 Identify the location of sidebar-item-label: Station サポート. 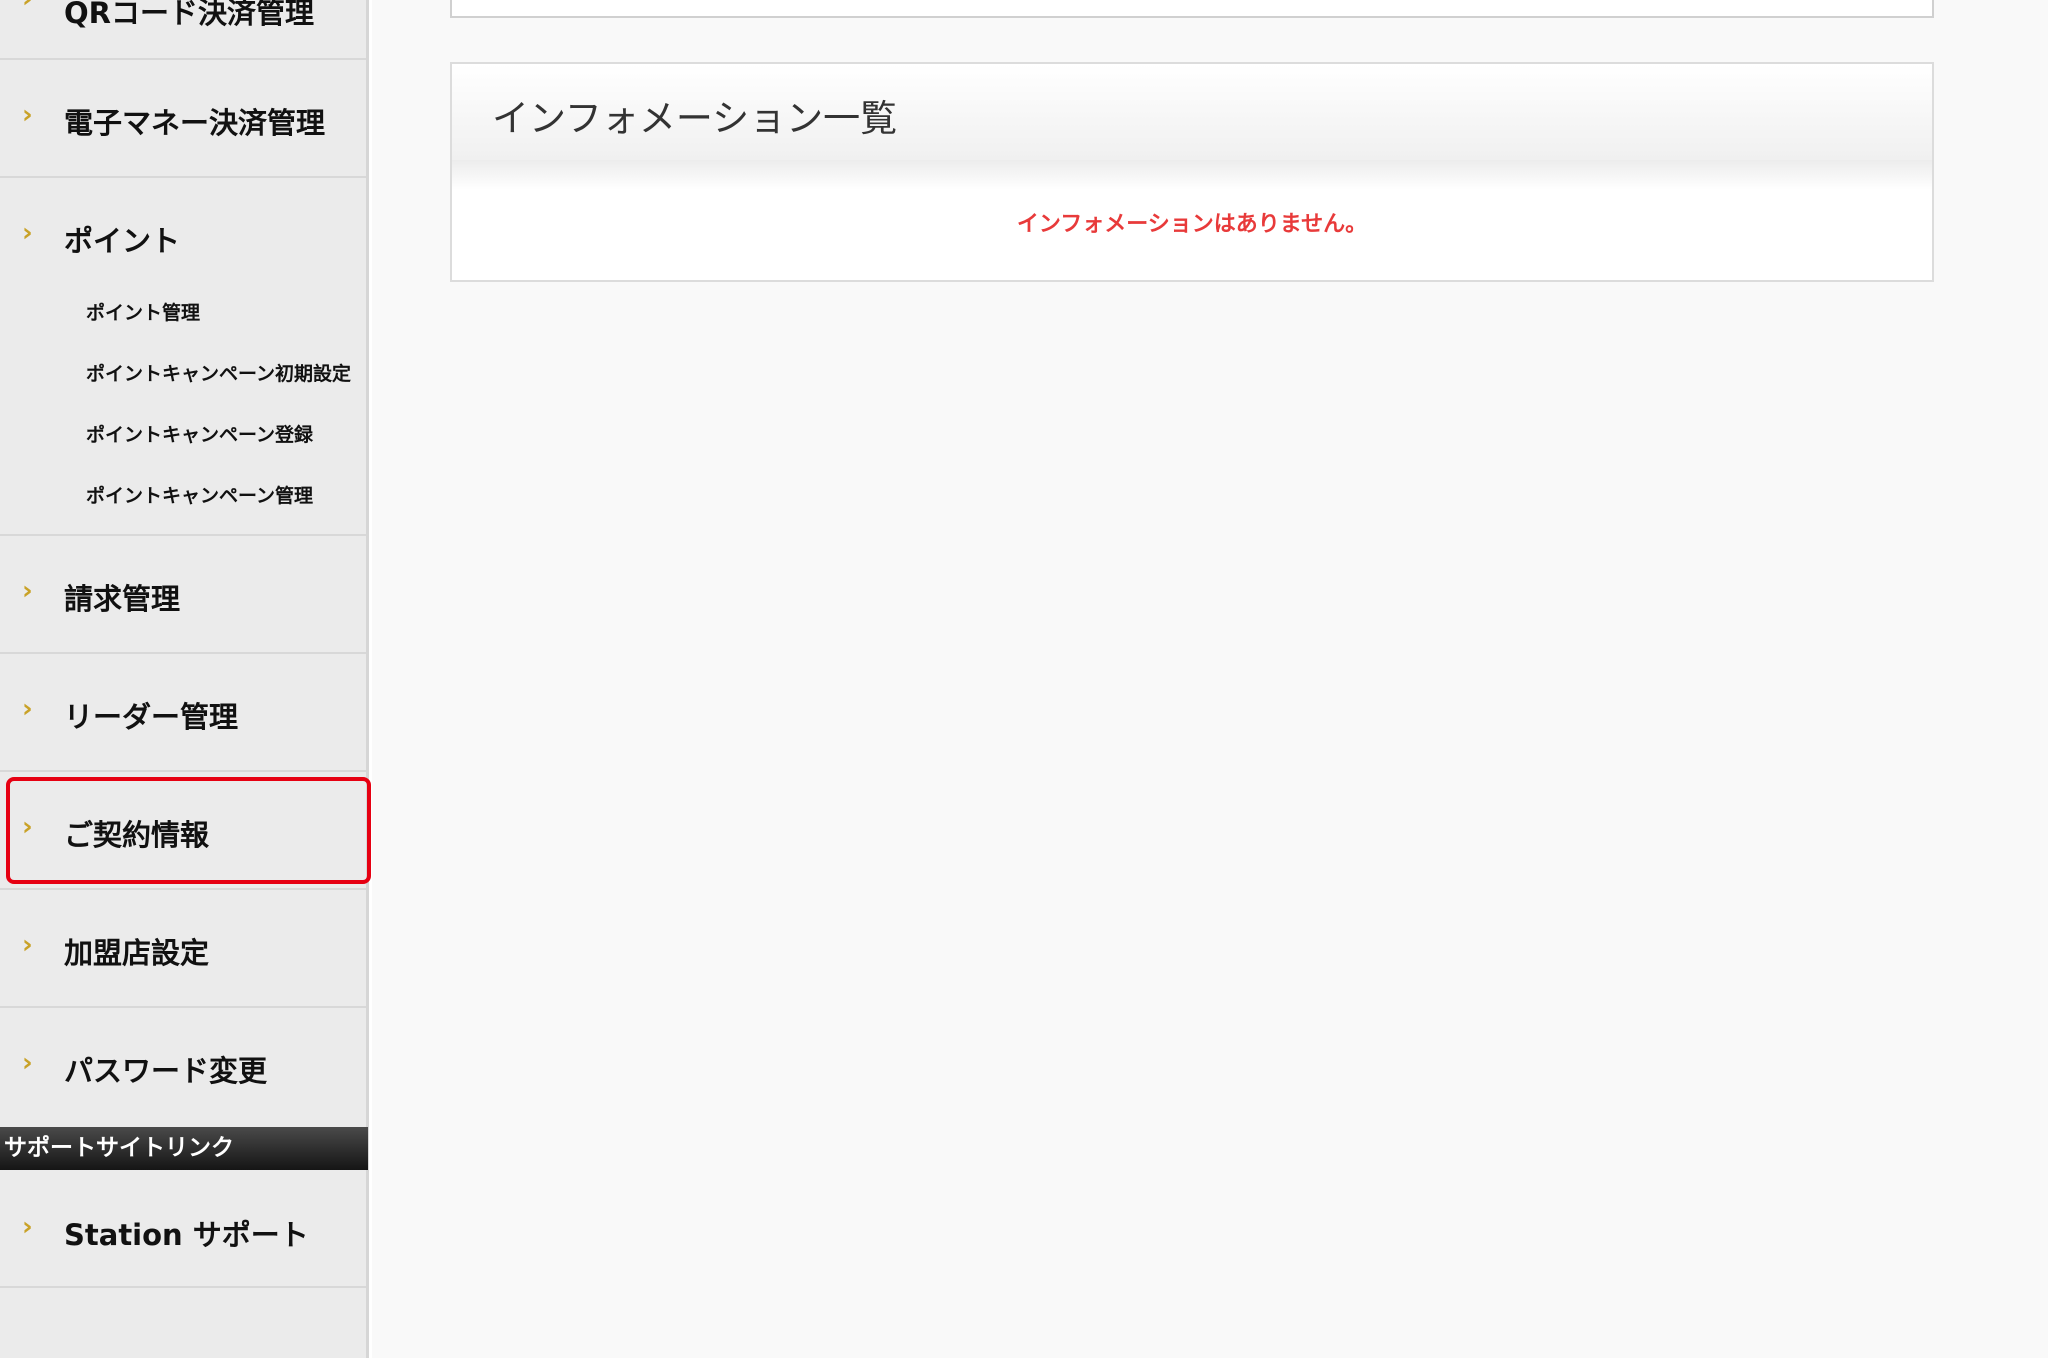
(186, 1235).